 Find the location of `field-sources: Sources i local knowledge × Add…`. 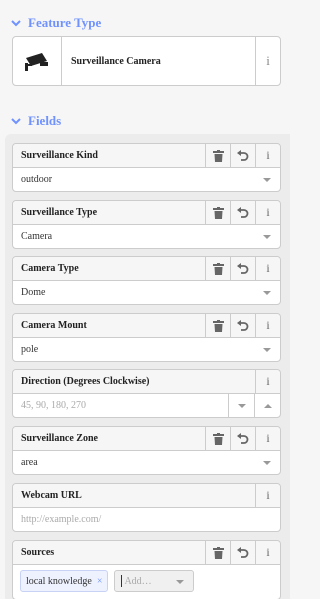

field-sources: Sources i local knowledge × Add… is located at coordinates (146, 569).